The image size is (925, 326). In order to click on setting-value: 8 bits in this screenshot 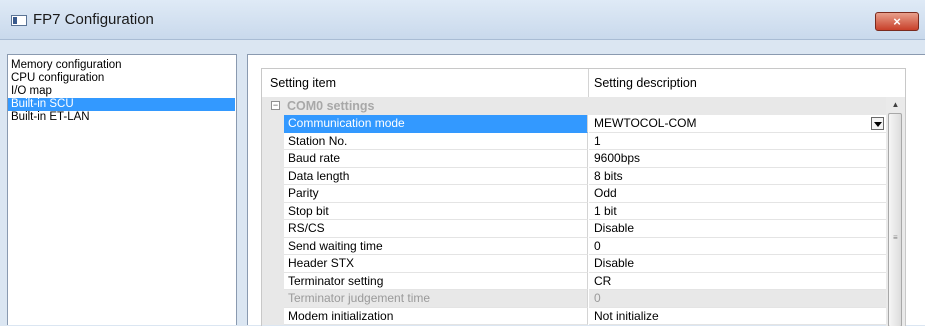, I will do `click(737, 176)`.